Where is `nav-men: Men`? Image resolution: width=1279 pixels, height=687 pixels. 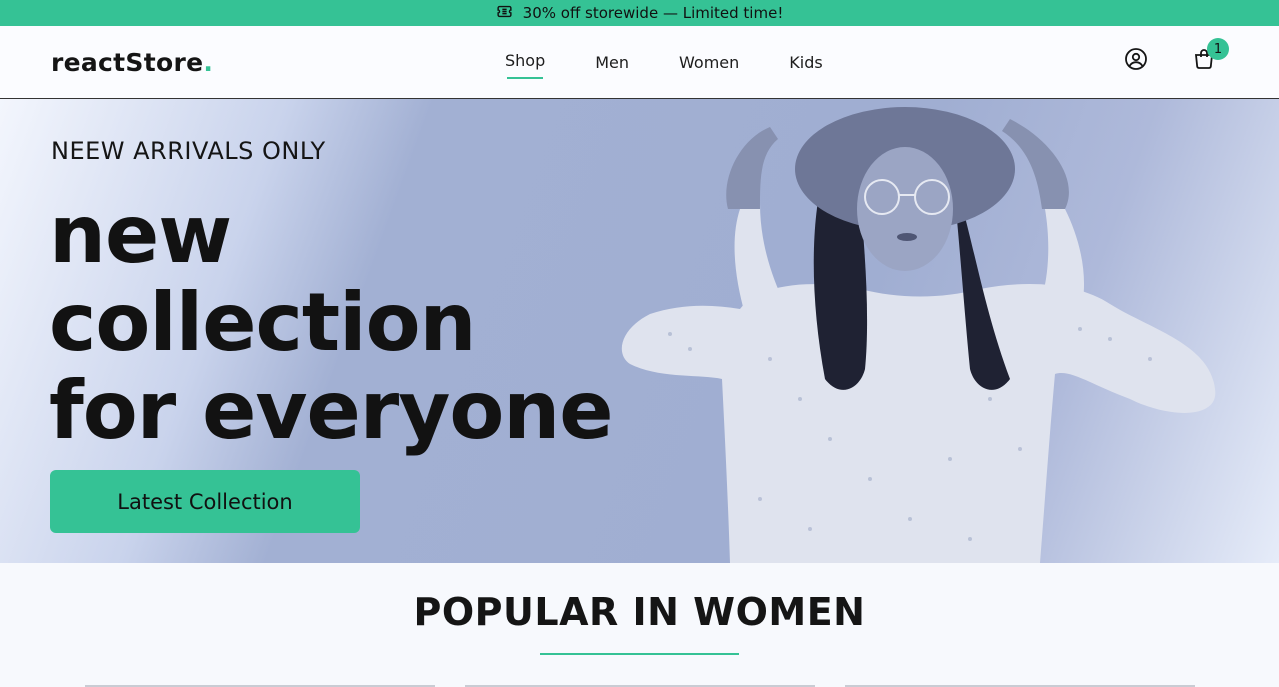 nav-men: Men is located at coordinates (612, 62).